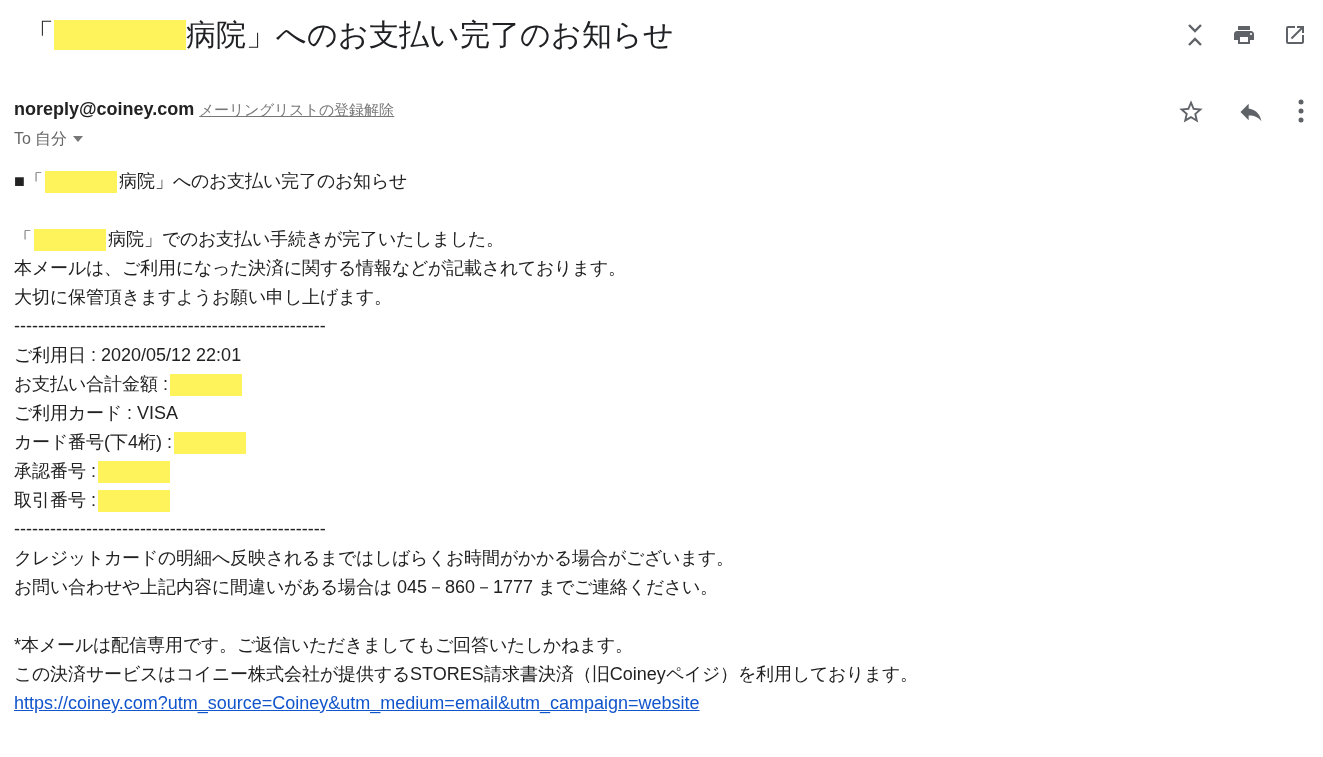 The width and height of the screenshot is (1323, 757). What do you see at coordinates (1295, 35) in the screenshot?
I see `open-in-new-window-icon` at bounding box center [1295, 35].